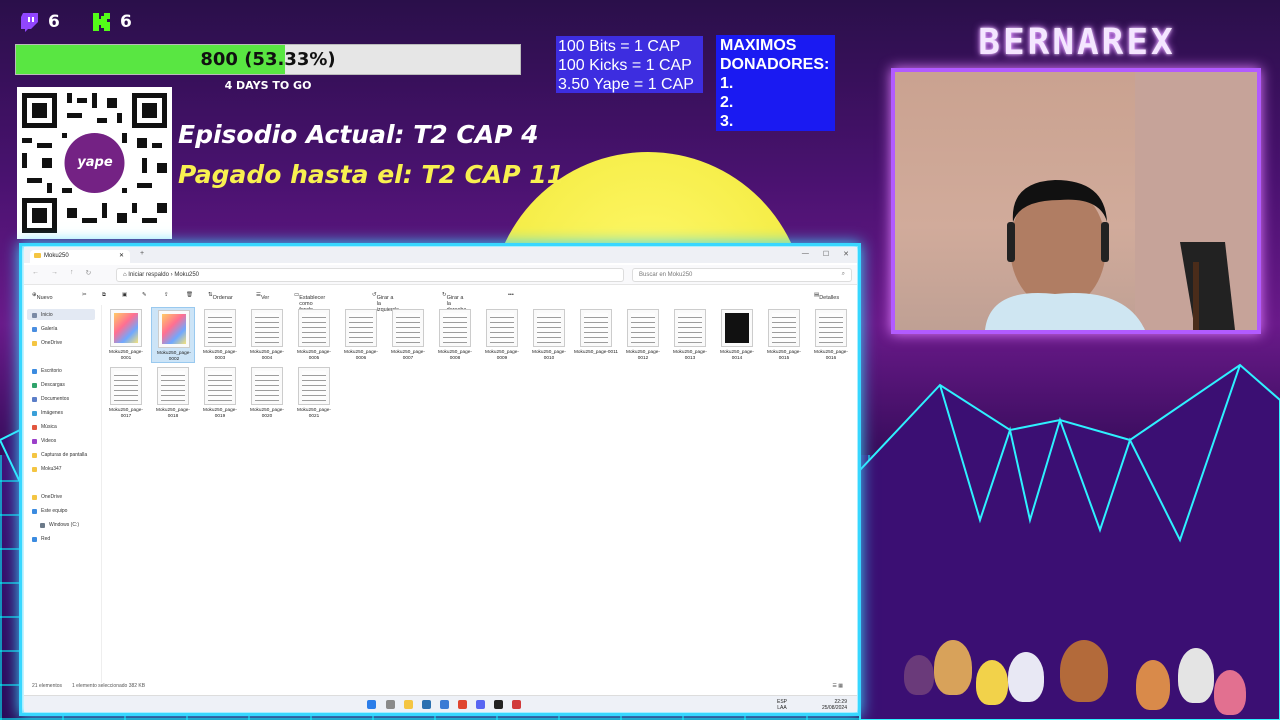  Describe the element at coordinates (89, 273) in the screenshot. I see `refresh-icon: ↻` at that location.